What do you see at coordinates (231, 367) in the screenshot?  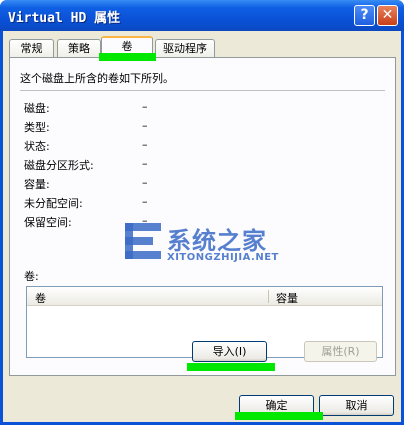 I see `import-highlight-mark` at bounding box center [231, 367].